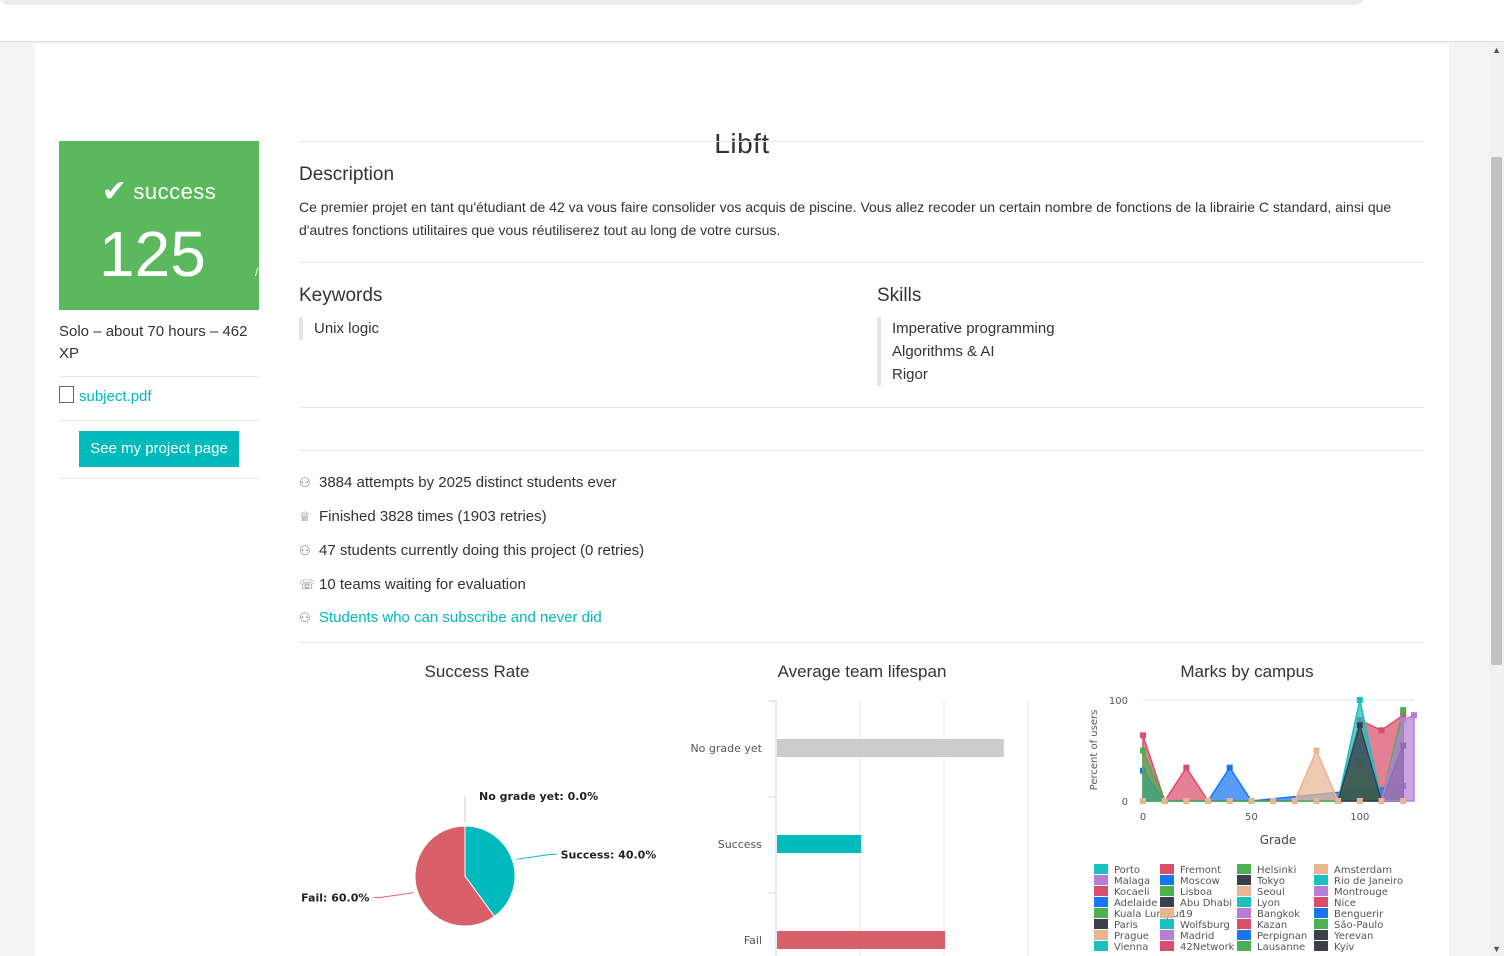  Describe the element at coordinates (115, 396) in the screenshot. I see `subject-link-label: subject.pdf` at that location.